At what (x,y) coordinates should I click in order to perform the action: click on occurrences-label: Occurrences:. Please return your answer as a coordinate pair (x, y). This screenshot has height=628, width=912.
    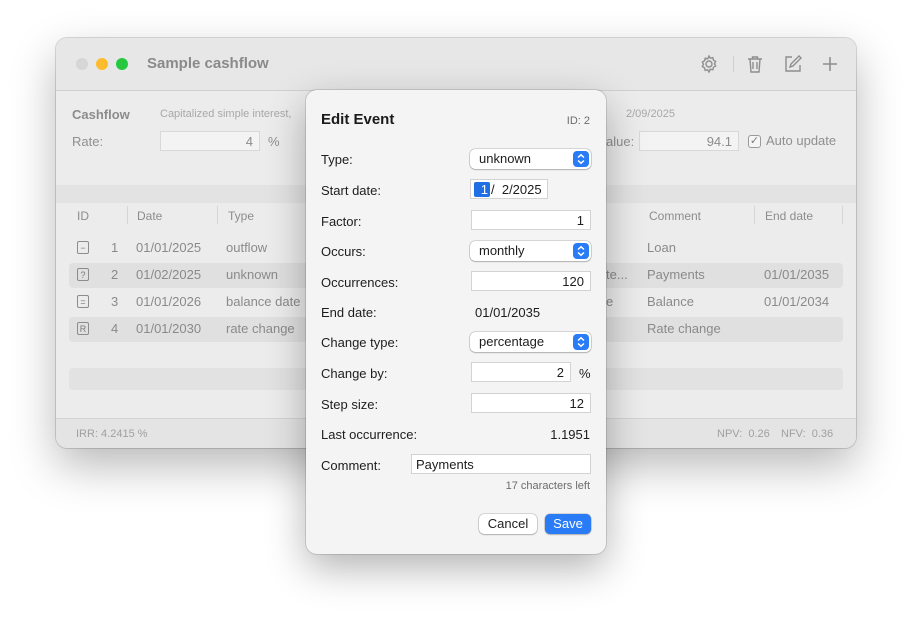
    Looking at the image, I should click on (360, 282).